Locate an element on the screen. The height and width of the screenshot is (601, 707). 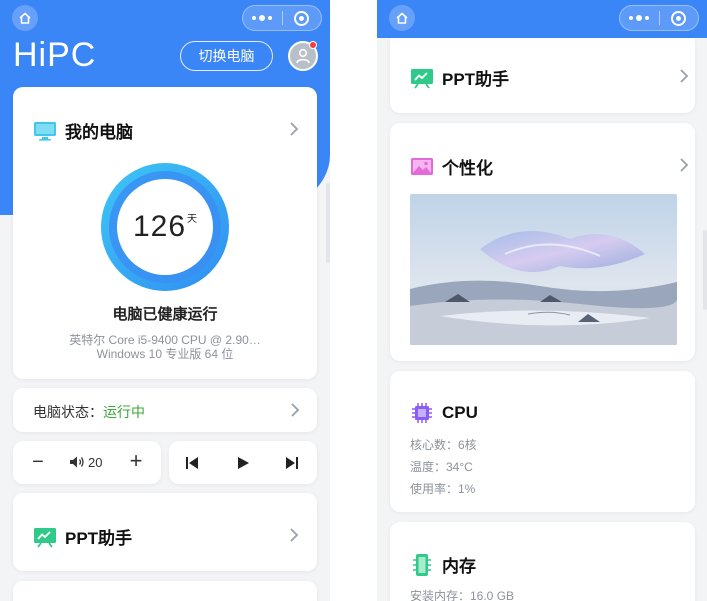
health-text: 电脑已健康运行 is located at coordinates (165, 314).